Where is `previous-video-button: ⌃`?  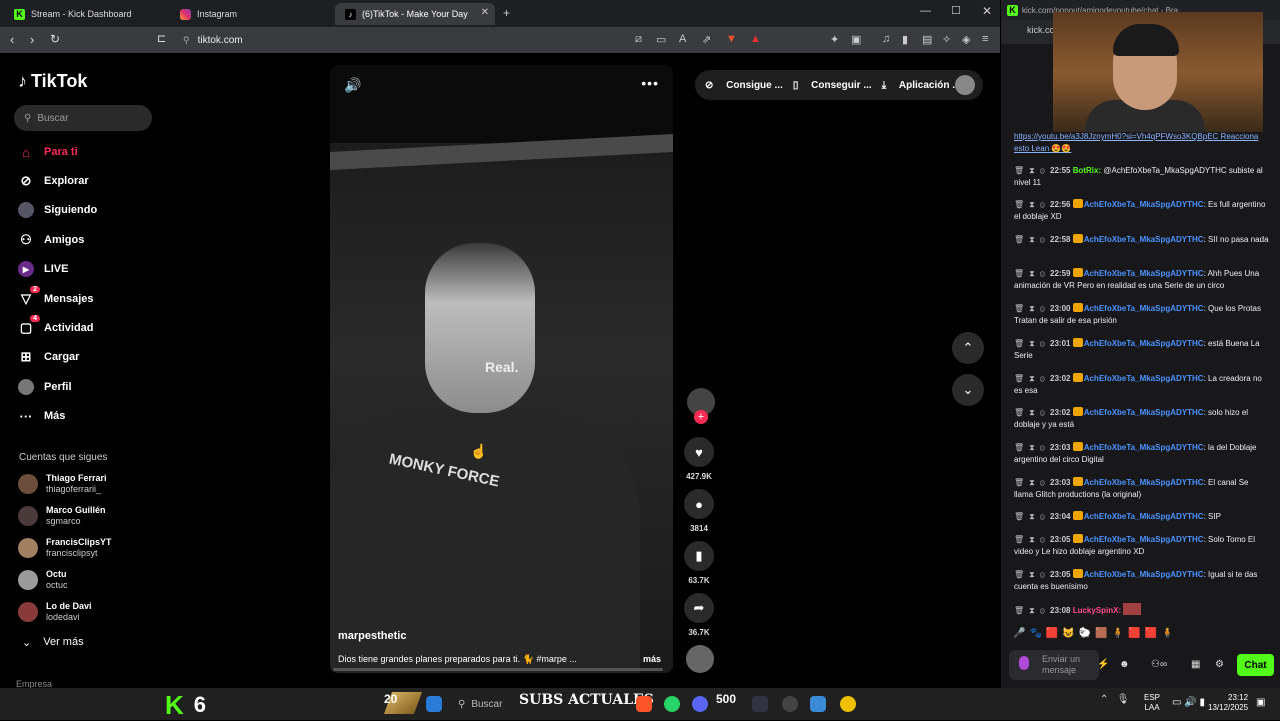 previous-video-button: ⌃ is located at coordinates (968, 348).